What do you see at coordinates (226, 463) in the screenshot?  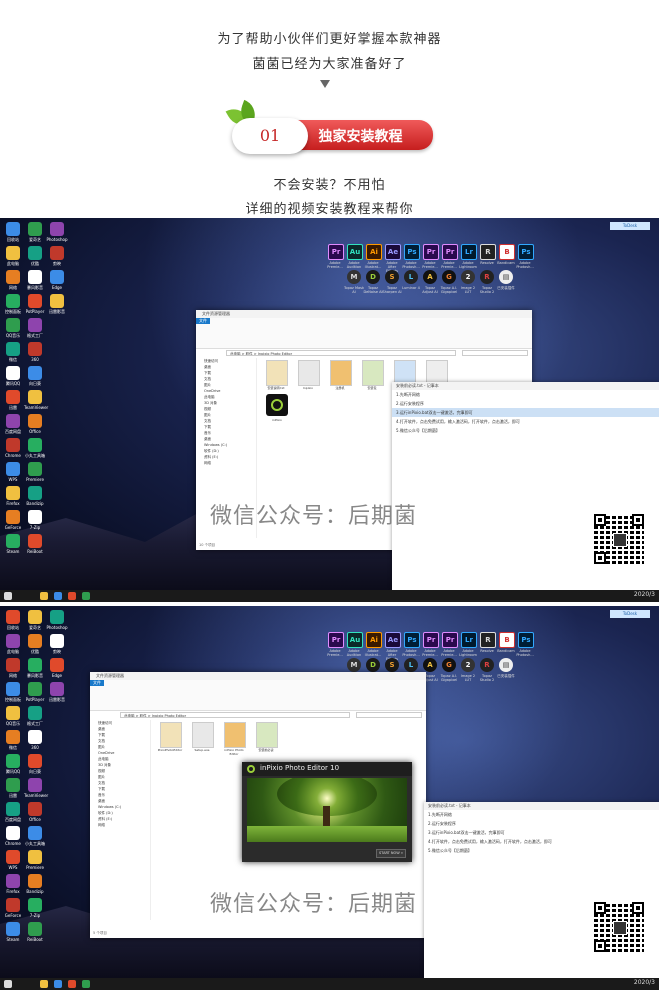 I see `nav-item: 网络` at bounding box center [226, 463].